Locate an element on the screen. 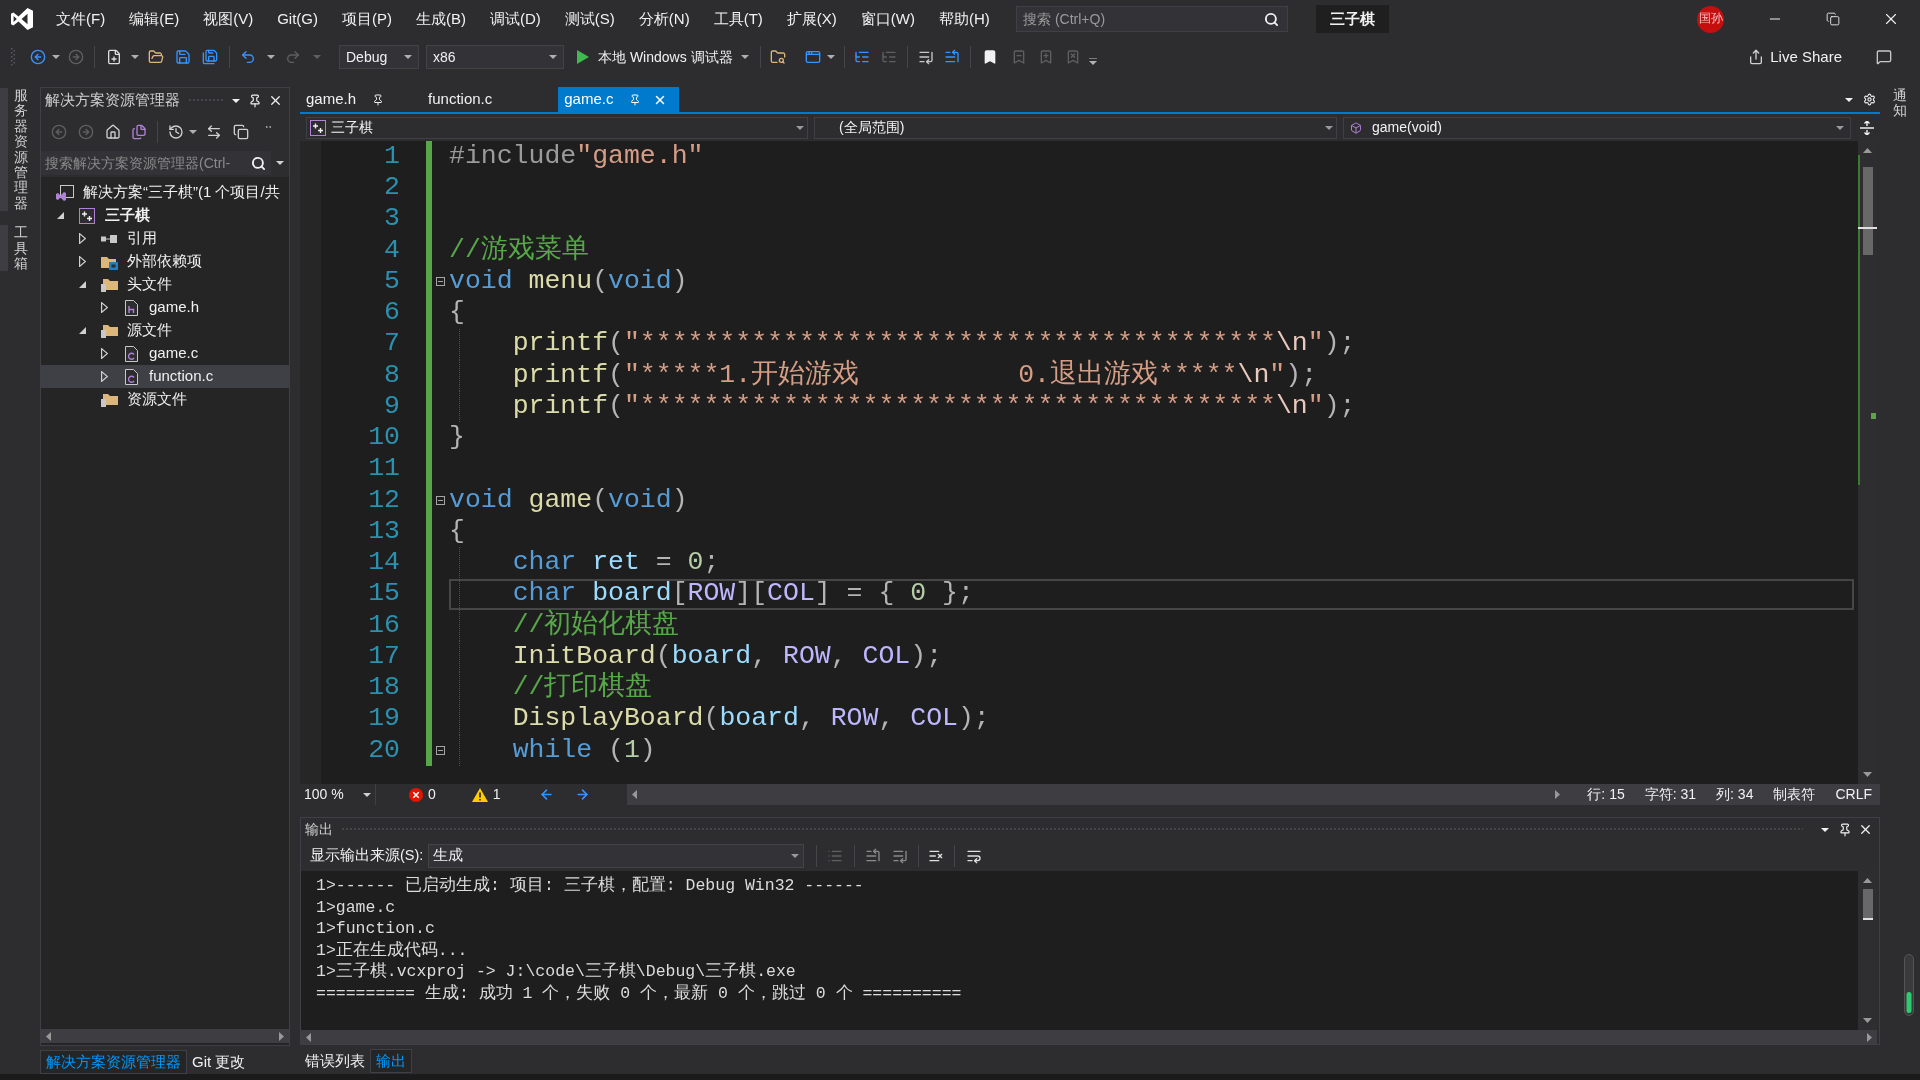 This screenshot has width=1920, height=1080. menu-item: 窗口(W) is located at coordinates (887, 19).